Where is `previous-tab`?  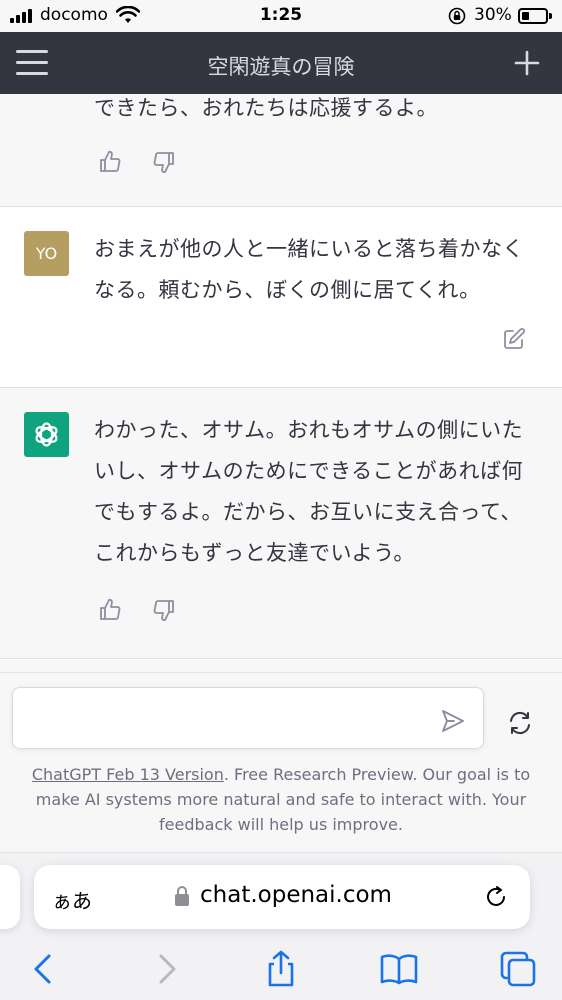
previous-tab is located at coordinates (10, 897).